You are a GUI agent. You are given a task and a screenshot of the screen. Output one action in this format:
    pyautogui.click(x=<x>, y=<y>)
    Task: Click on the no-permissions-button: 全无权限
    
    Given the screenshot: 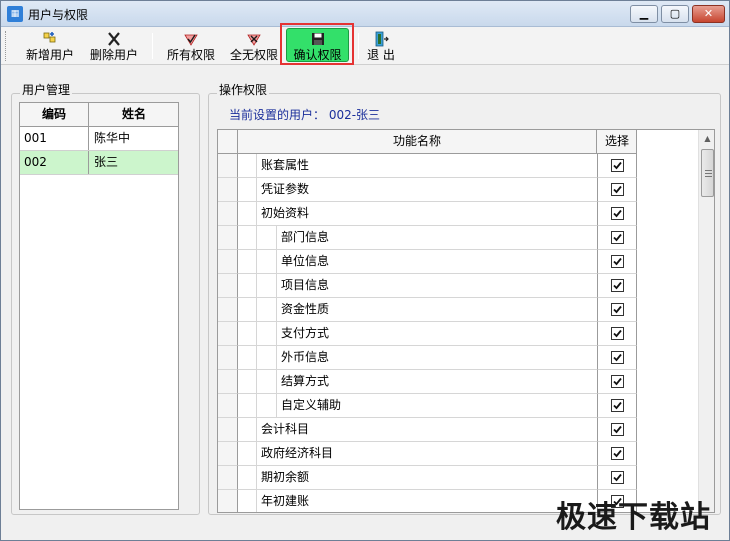 What is the action you would take?
    pyautogui.click(x=254, y=46)
    